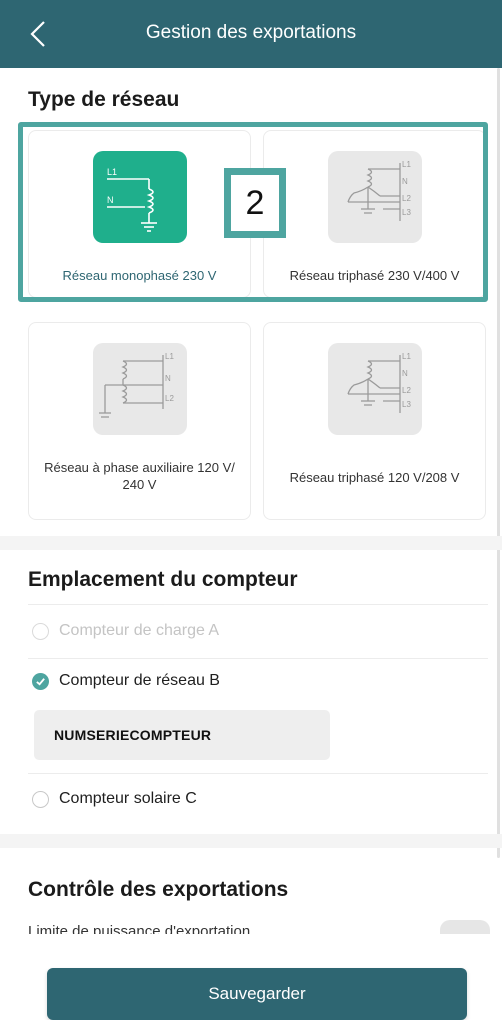 The image size is (502, 1020). What do you see at coordinates (104, 99) in the screenshot?
I see `network-type-title: Type de réseau` at bounding box center [104, 99].